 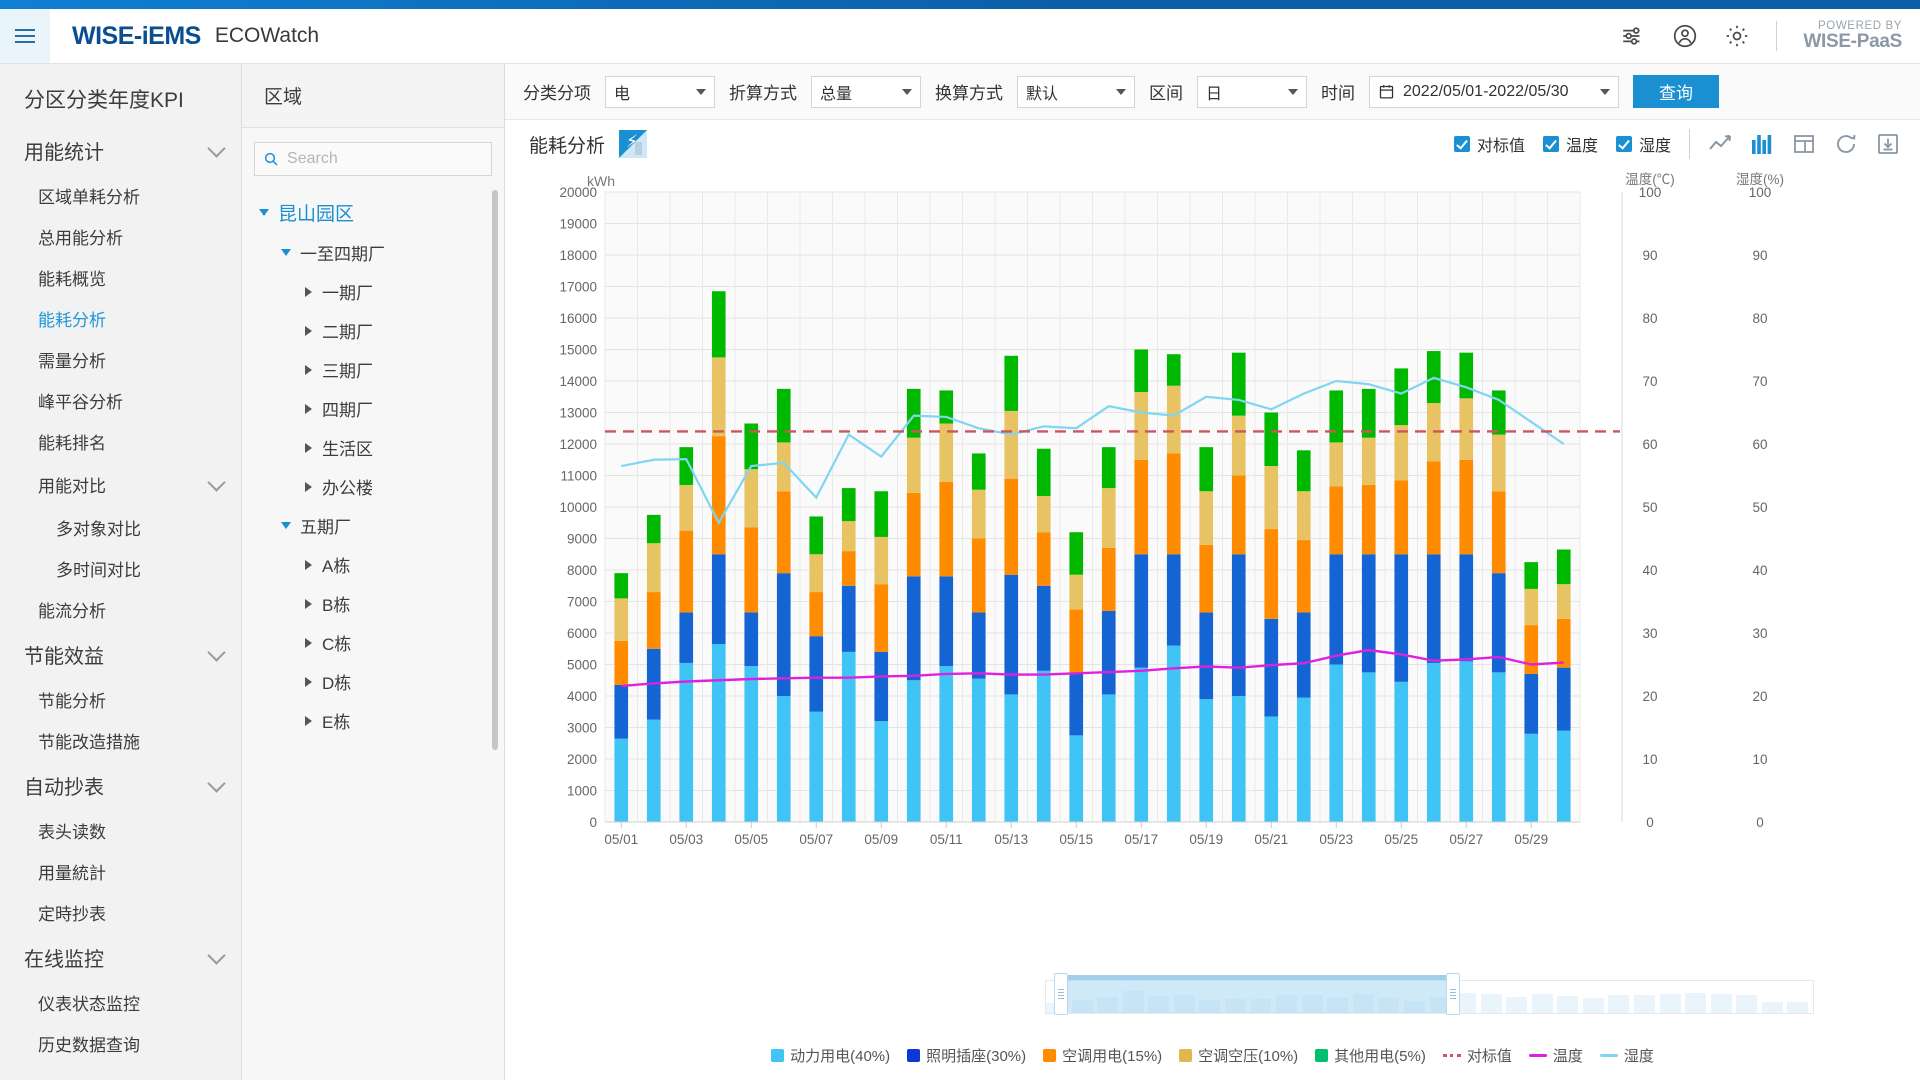 I want to click on tree-node-1: 一至四期厂, so click(x=373, y=252).